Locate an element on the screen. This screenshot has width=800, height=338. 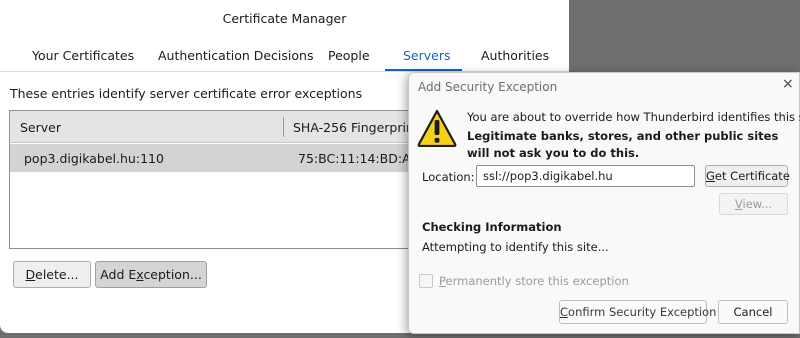
view-mnemonic: V is located at coordinates (738, 204).